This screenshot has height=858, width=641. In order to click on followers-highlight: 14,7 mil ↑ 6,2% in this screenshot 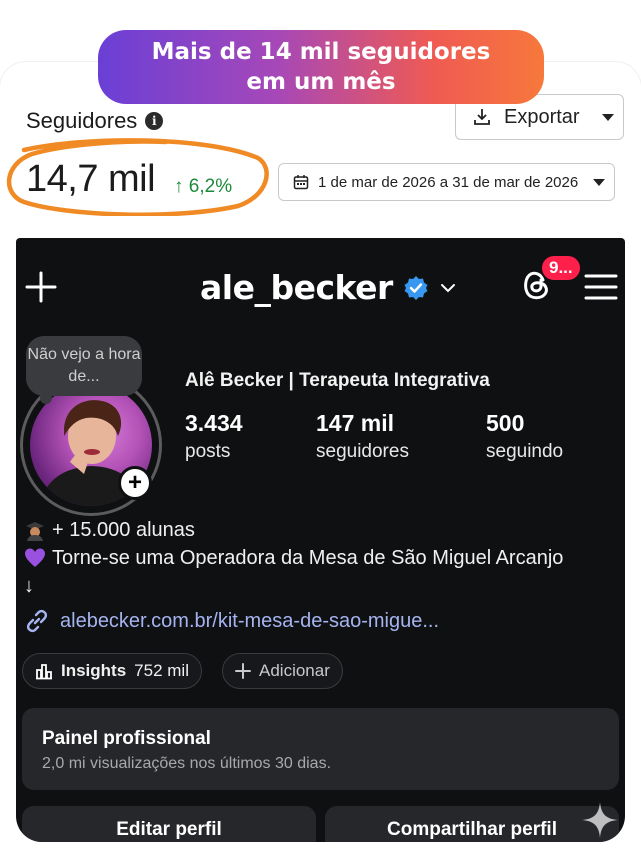, I will do `click(139, 176)`.